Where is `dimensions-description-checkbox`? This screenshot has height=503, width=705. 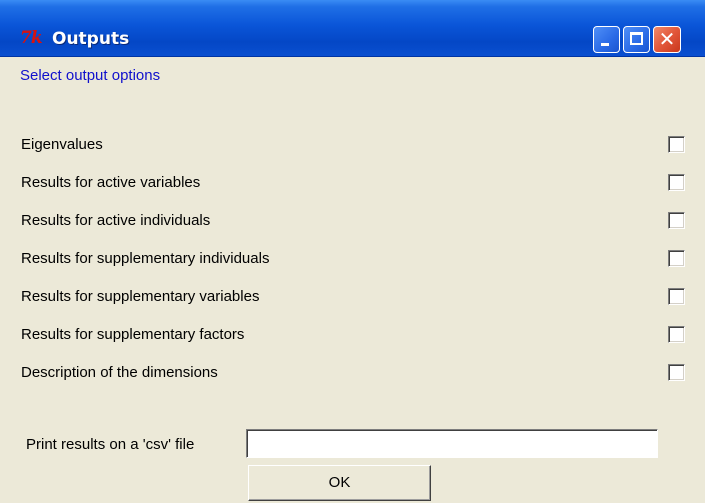 dimensions-description-checkbox is located at coordinates (676, 372).